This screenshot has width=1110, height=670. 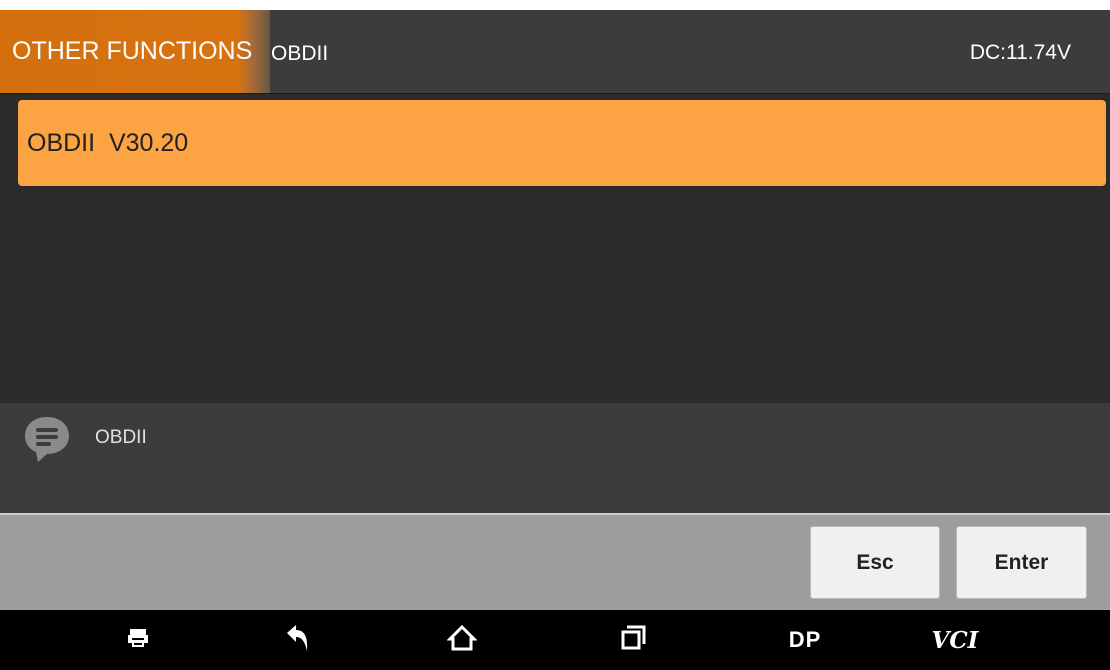 What do you see at coordinates (562, 143) in the screenshot?
I see `list-item-obdii: OBDII V30.20` at bounding box center [562, 143].